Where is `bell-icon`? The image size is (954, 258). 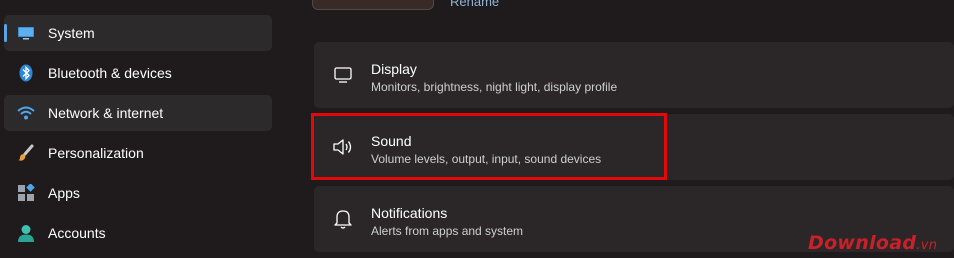 bell-icon is located at coordinates (343, 219).